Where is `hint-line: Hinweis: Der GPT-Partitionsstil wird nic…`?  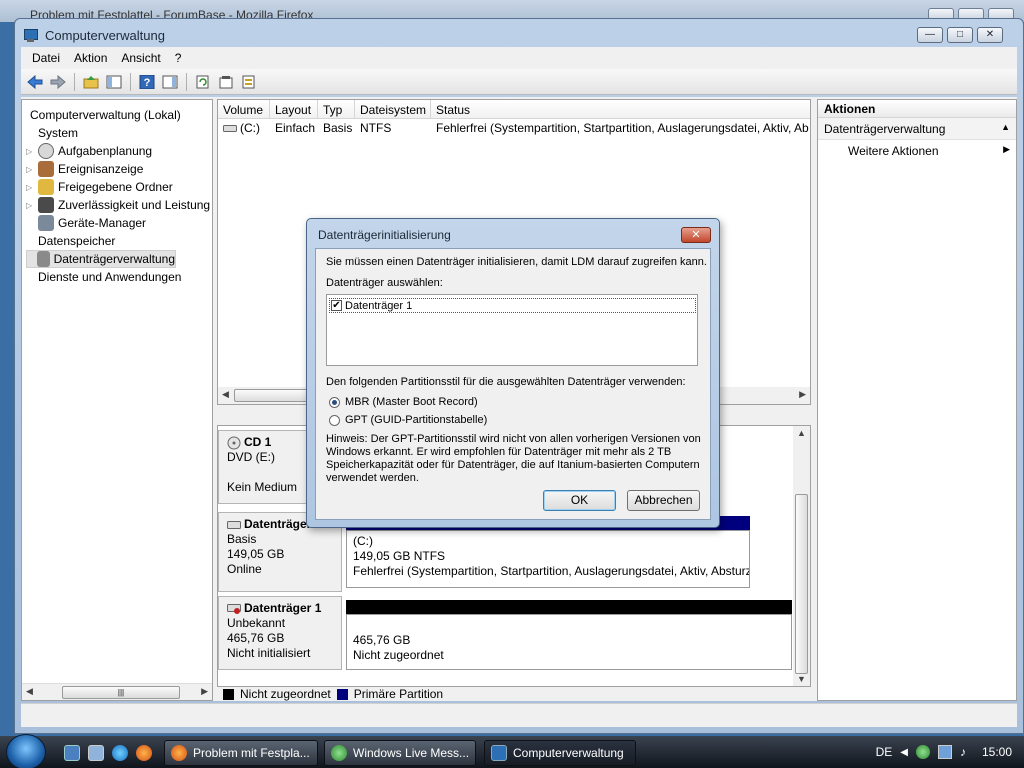
hint-line: Hinweis: Der GPT-Partitionsstil wird nic… is located at coordinates (513, 439).